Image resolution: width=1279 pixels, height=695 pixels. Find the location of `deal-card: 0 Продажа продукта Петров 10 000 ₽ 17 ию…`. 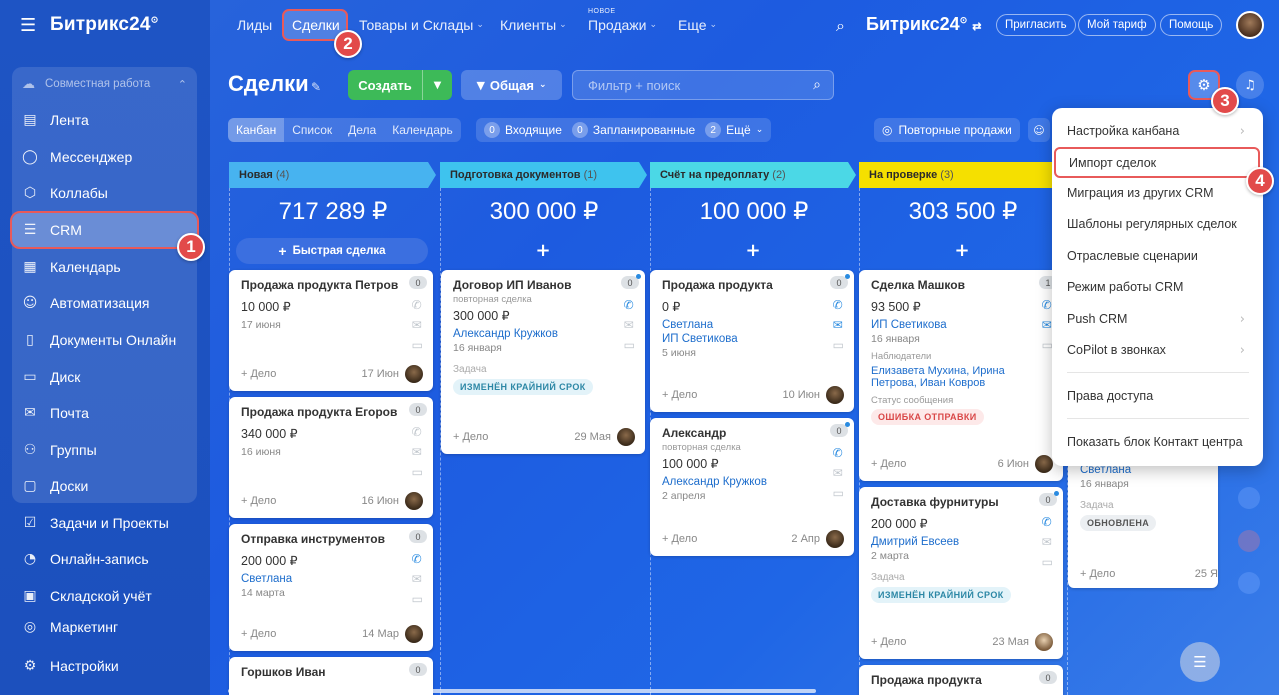

deal-card: 0 Продажа продукта Петров 10 000 ₽ 17 ию… is located at coordinates (331, 330).